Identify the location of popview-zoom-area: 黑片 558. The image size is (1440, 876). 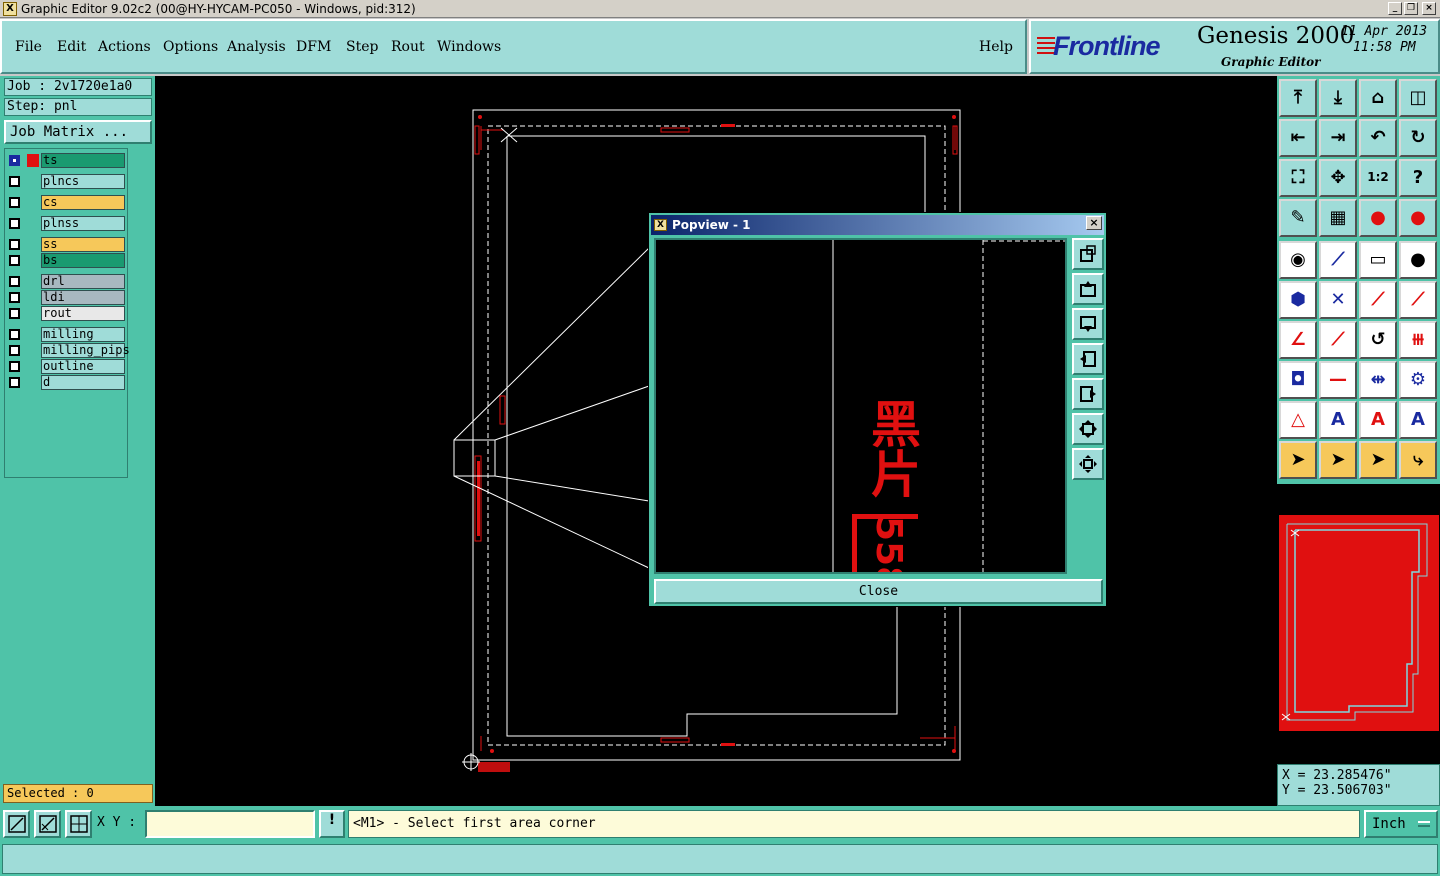
(860, 406).